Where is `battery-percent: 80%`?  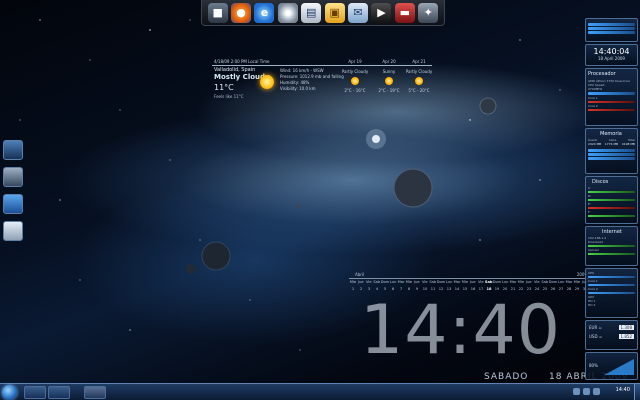
battery-percent: 80% is located at coordinates (593, 365).